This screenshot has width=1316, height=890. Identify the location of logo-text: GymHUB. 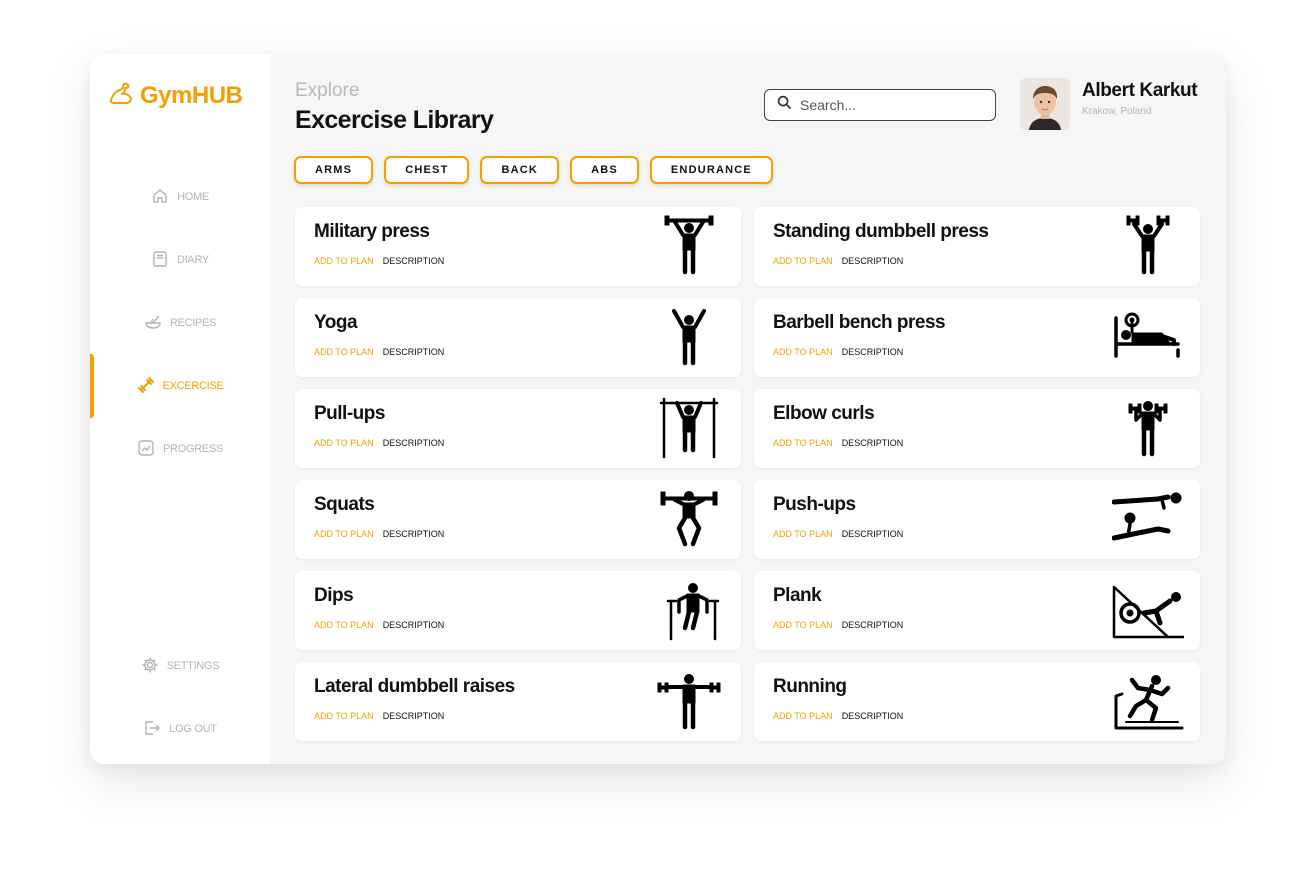
(191, 95).